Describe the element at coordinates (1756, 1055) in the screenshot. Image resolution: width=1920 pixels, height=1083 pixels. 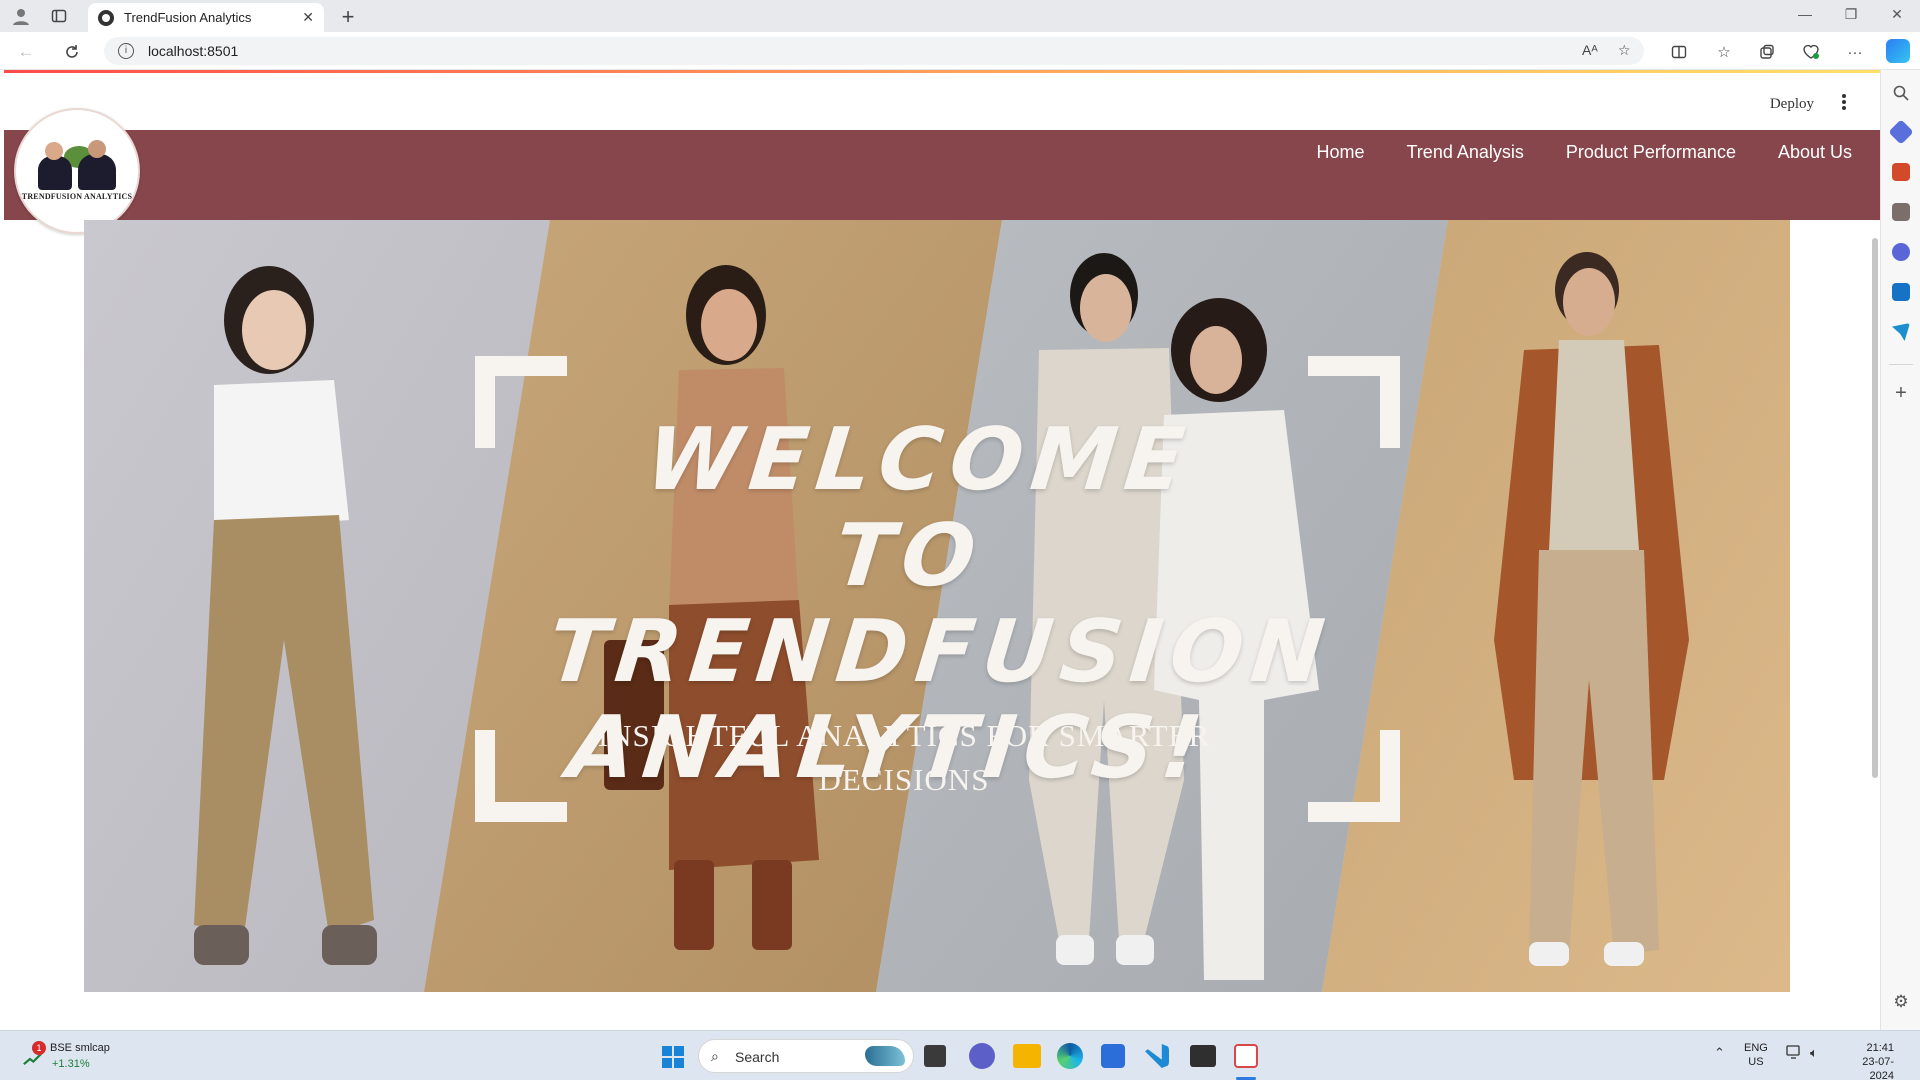
I see `language-indicator: ENG US` at that location.